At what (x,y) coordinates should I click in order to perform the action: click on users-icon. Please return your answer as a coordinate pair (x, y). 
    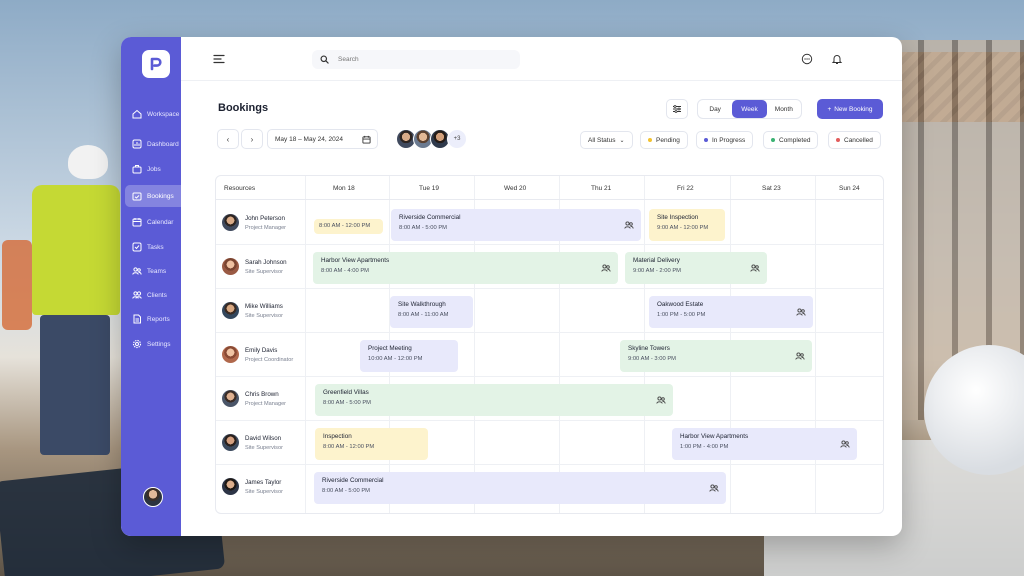
    Looking at the image, I should click on (137, 271).